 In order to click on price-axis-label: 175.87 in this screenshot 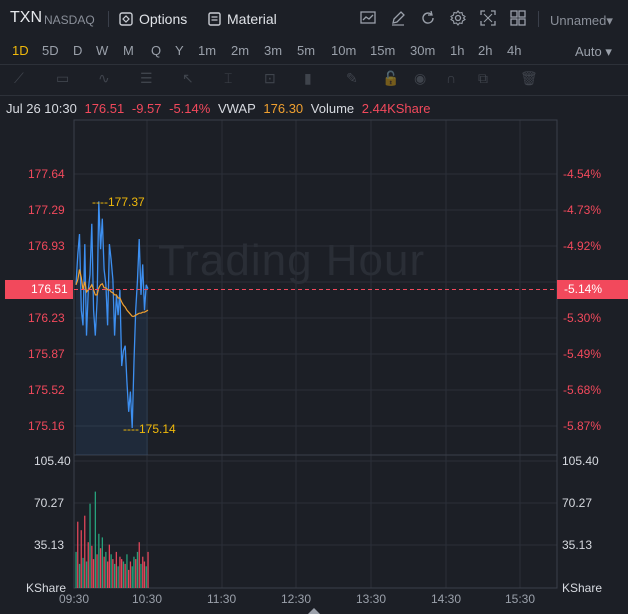, I will do `click(46, 354)`.